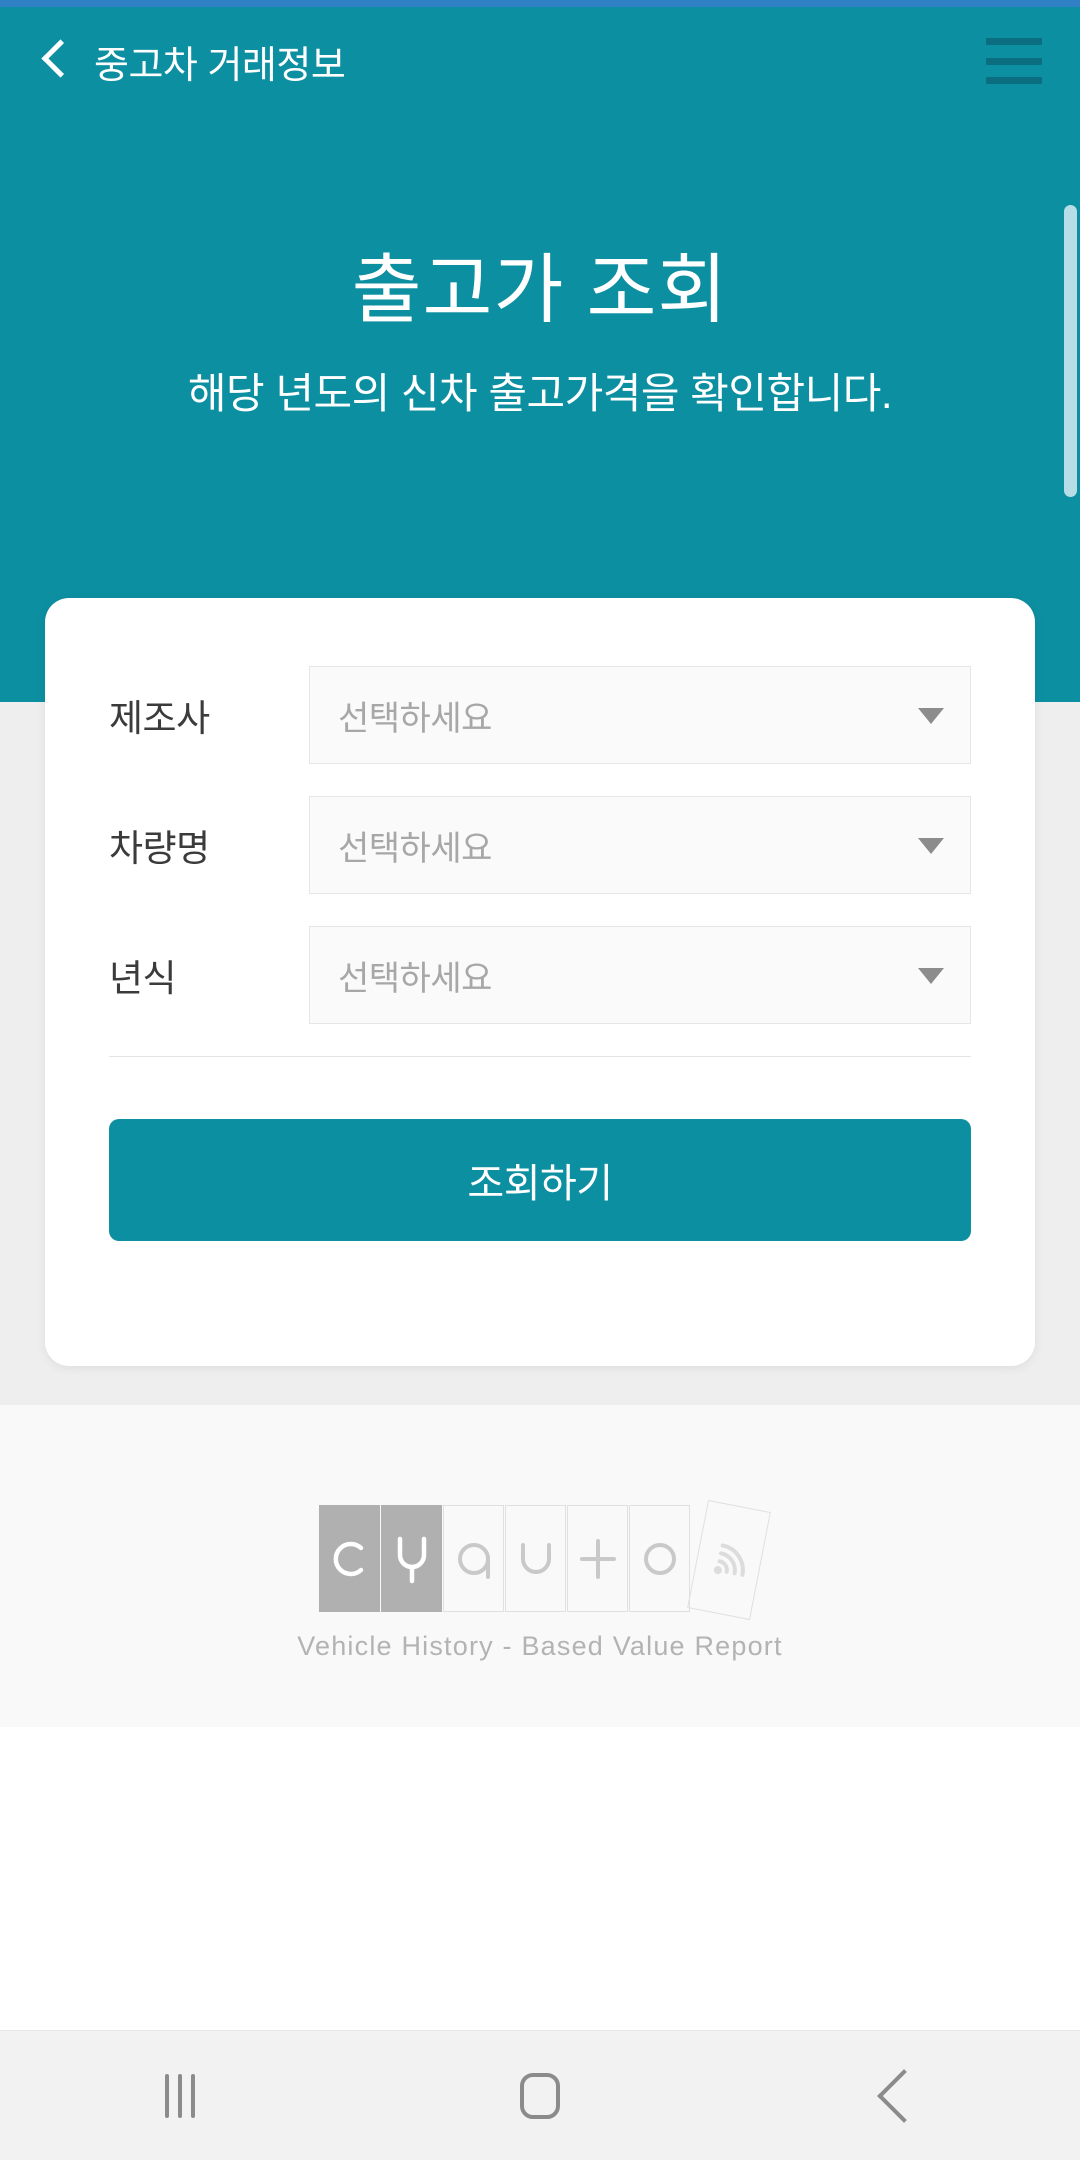  What do you see at coordinates (729, 1560) in the screenshot?
I see `signal-wave-icon` at bounding box center [729, 1560].